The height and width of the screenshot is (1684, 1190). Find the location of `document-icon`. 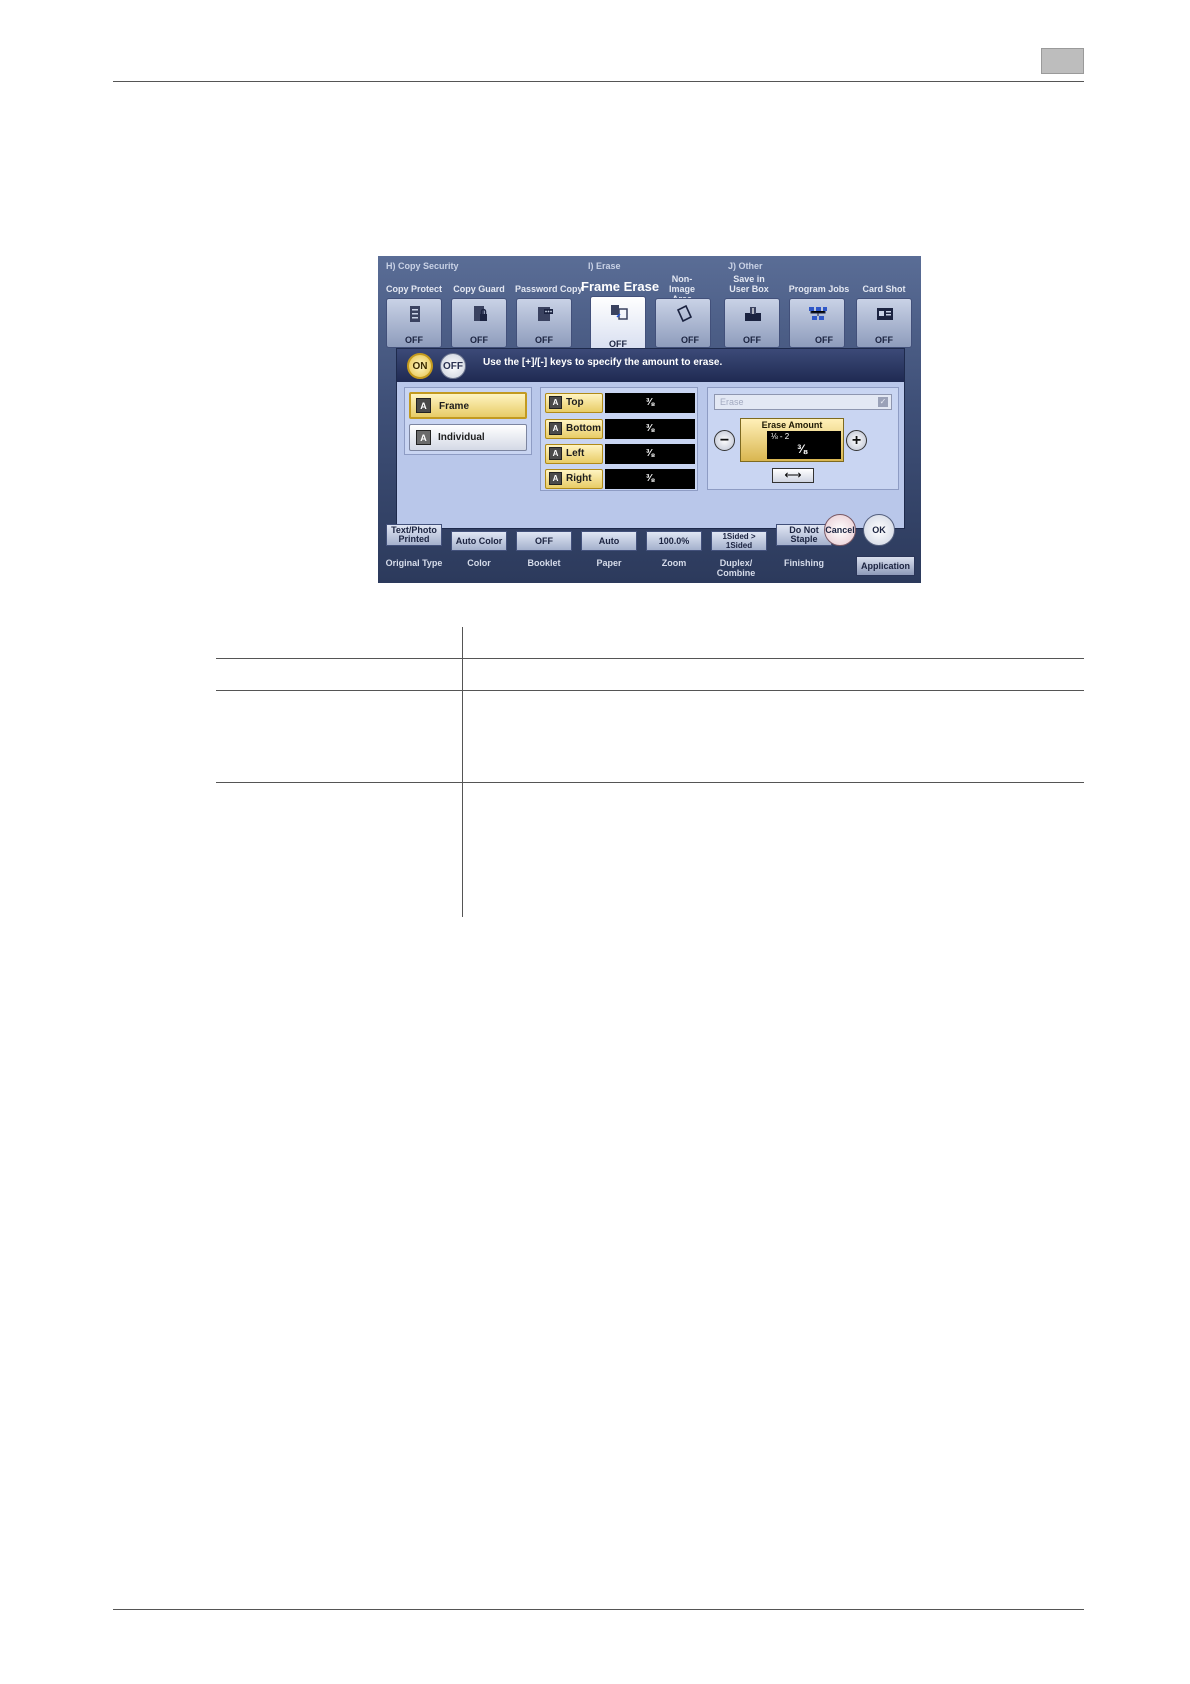

document-icon is located at coordinates (415, 314).